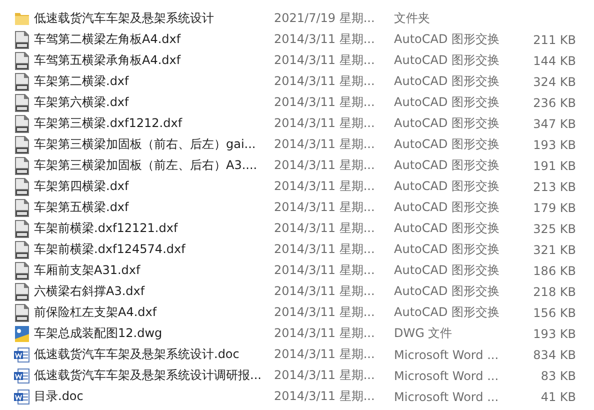 This screenshot has height=410, width=594. I want to click on drawing-file-icon, so click(22, 333).